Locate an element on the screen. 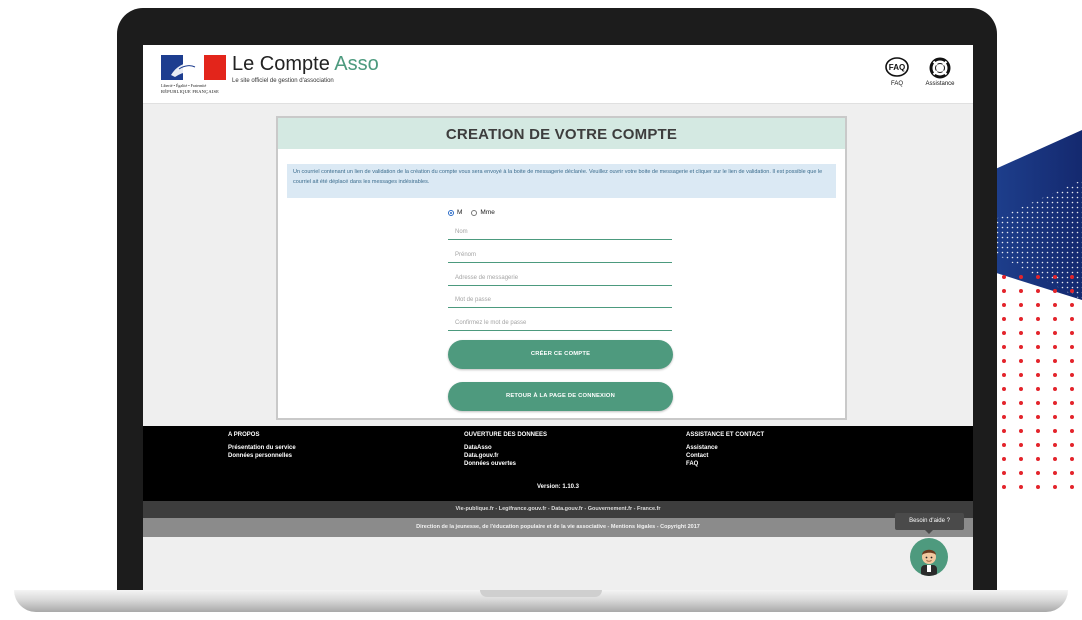  footer-heading-ouverture: OUVERTURE DES DONNEES is located at coordinates (506, 435).